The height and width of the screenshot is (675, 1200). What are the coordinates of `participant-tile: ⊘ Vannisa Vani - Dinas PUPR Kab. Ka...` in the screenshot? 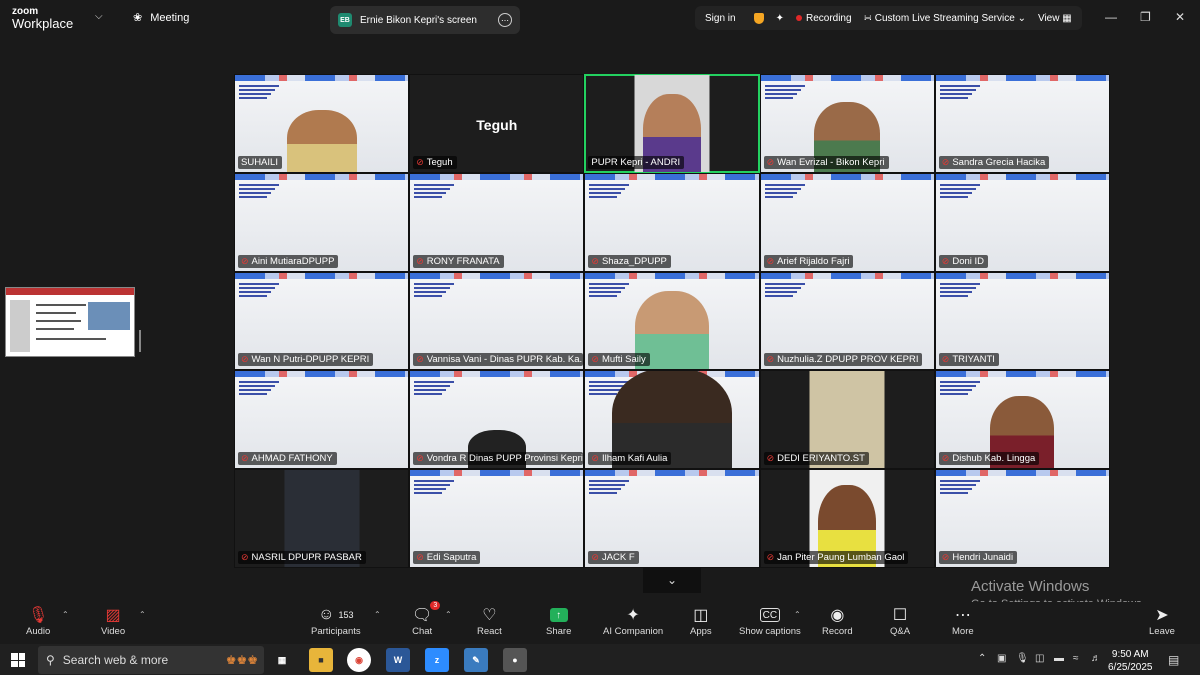 It's located at (497, 321).